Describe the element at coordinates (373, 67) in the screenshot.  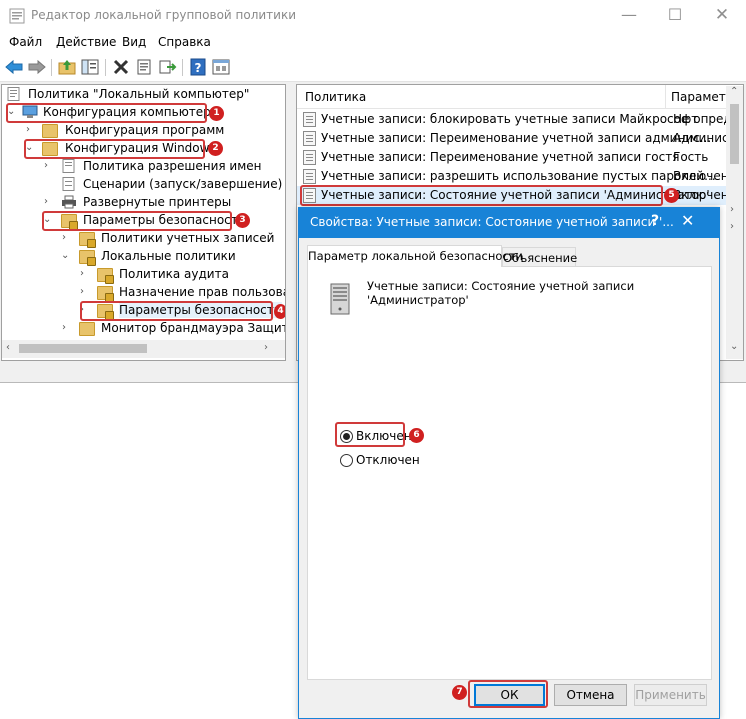
I see `toolbar: ?` at that location.